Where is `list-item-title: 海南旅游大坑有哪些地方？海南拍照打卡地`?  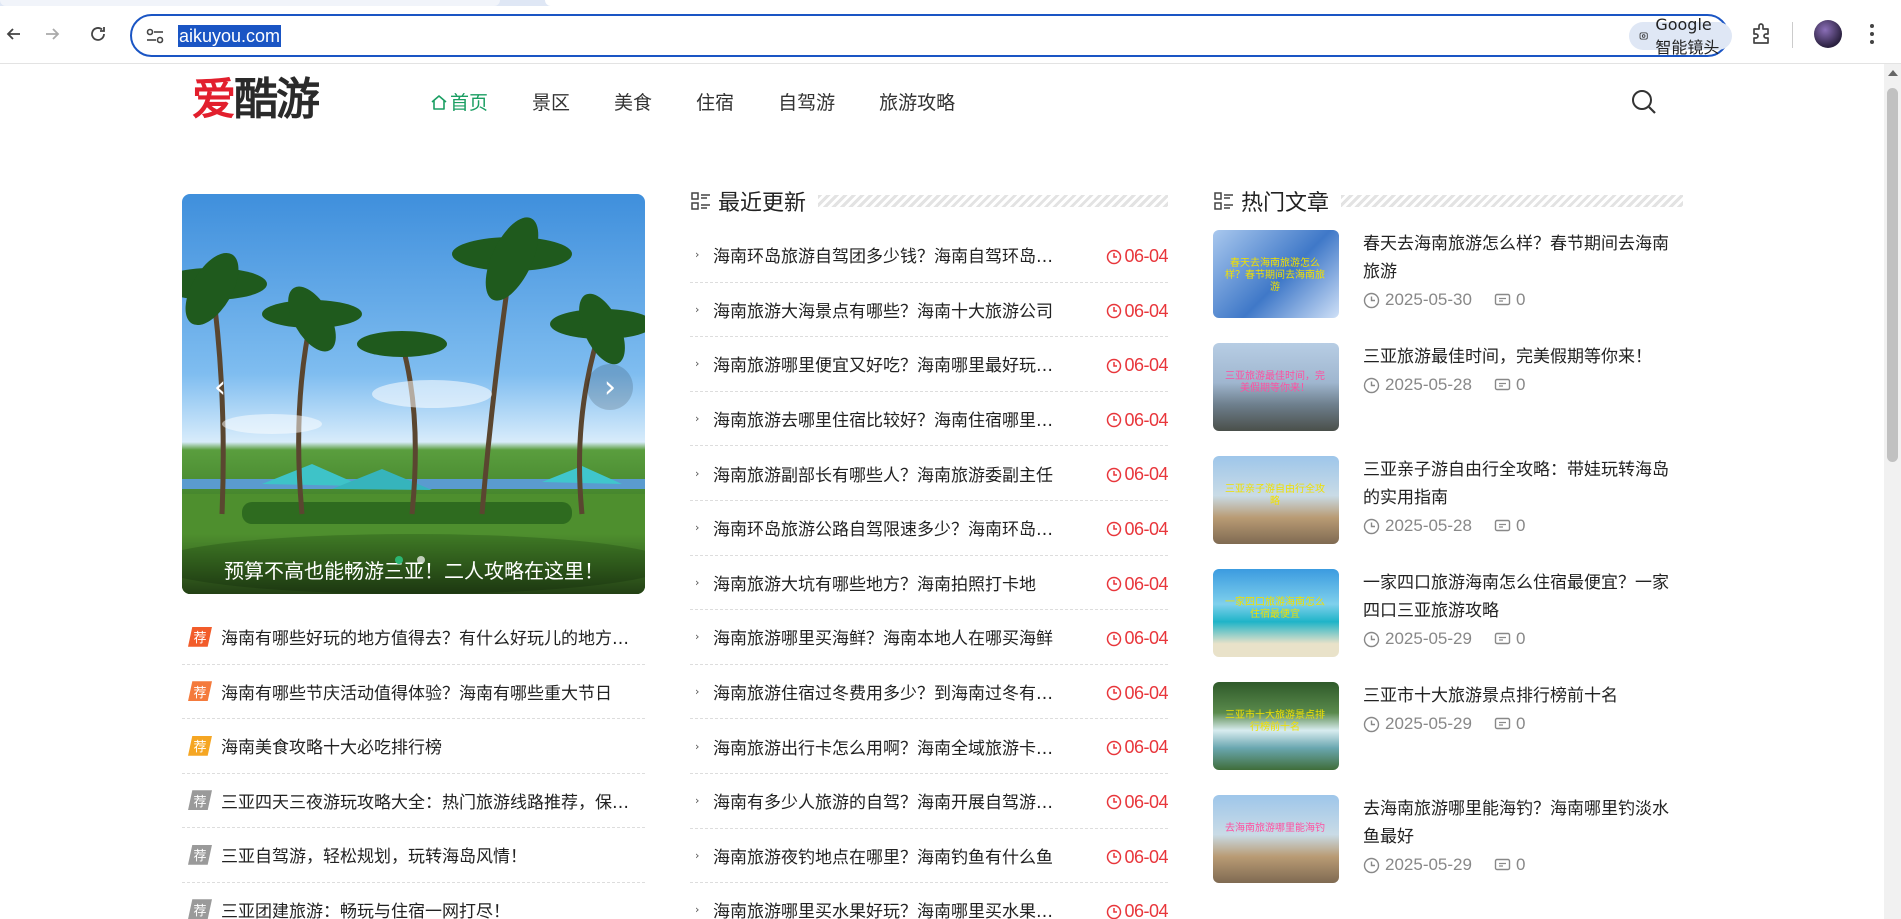 list-item-title: 海南旅游大坑有哪些地方？海南拍照打卡地 is located at coordinates (888, 582).